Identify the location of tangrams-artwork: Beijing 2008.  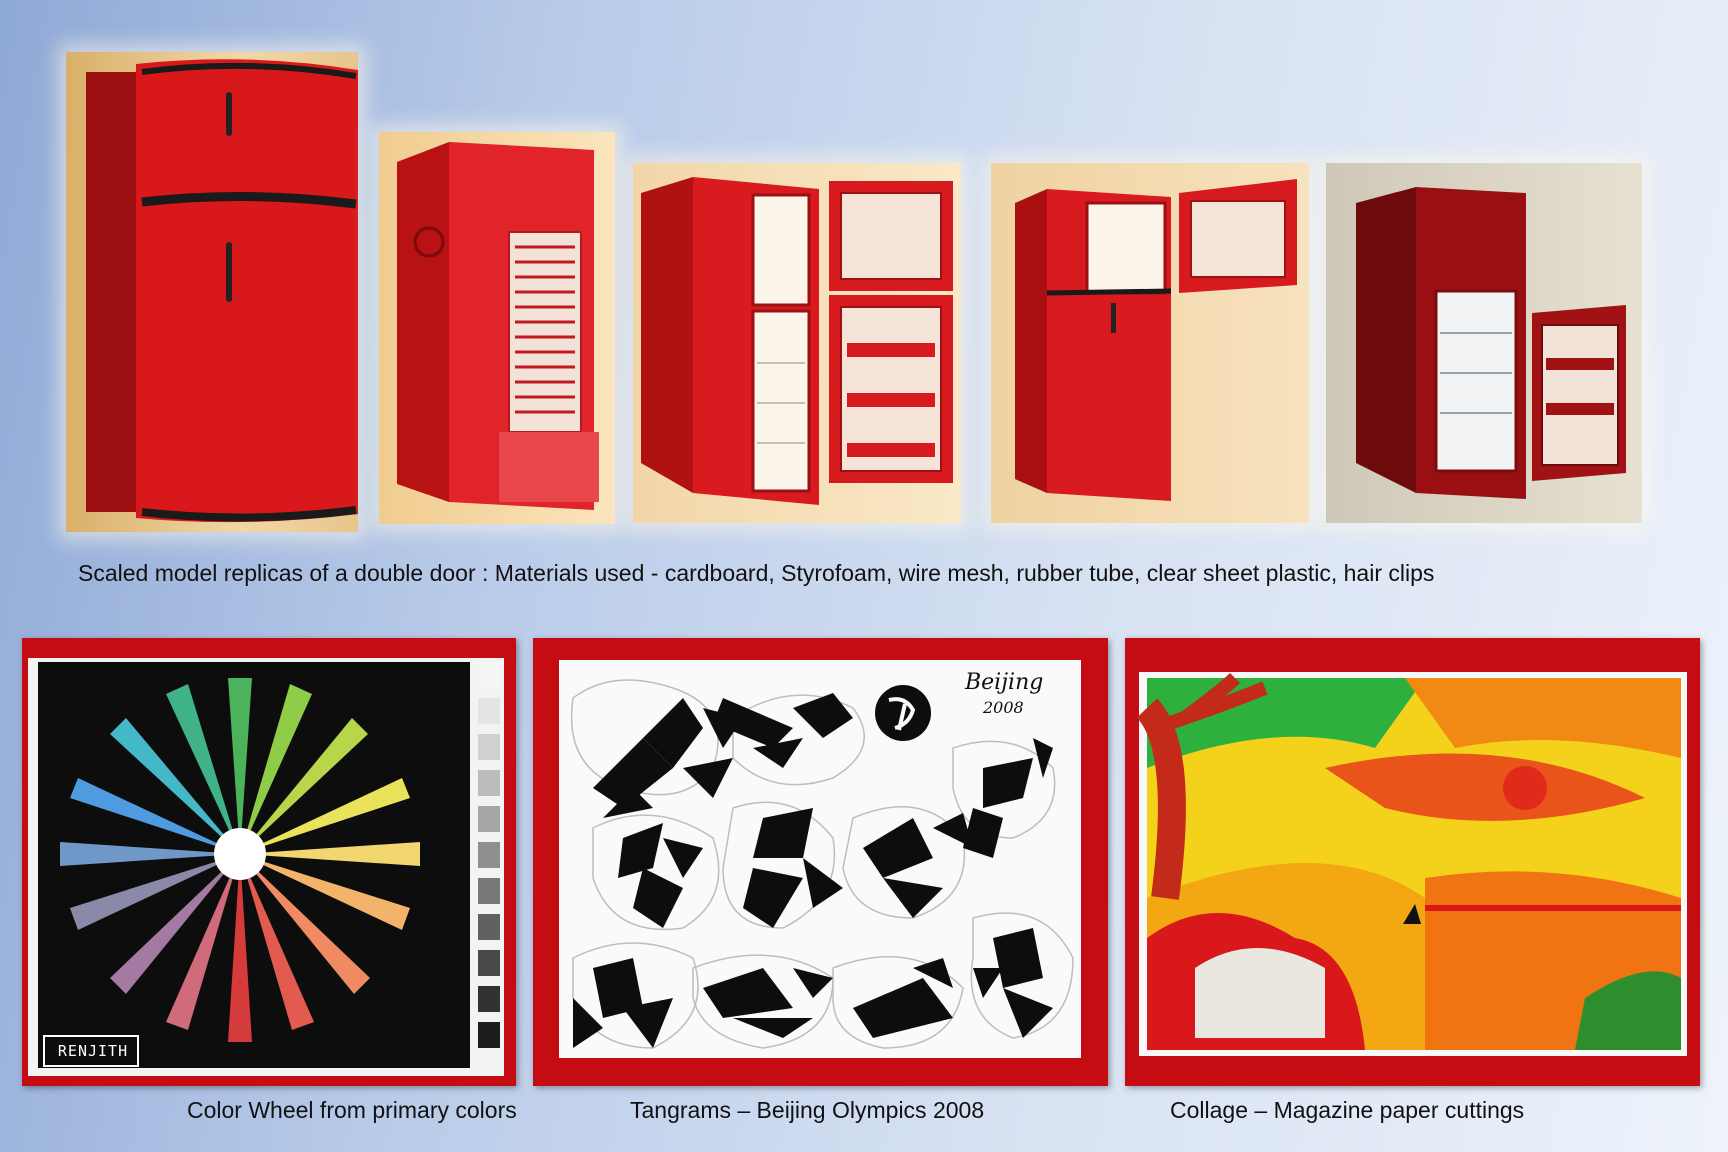
(820, 862).